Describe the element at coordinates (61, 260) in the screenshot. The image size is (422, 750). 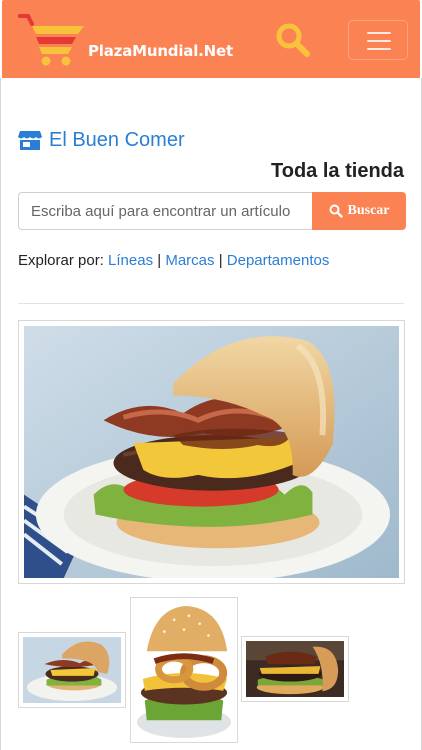
I see `explore-prefix: Explorar por:` at that location.